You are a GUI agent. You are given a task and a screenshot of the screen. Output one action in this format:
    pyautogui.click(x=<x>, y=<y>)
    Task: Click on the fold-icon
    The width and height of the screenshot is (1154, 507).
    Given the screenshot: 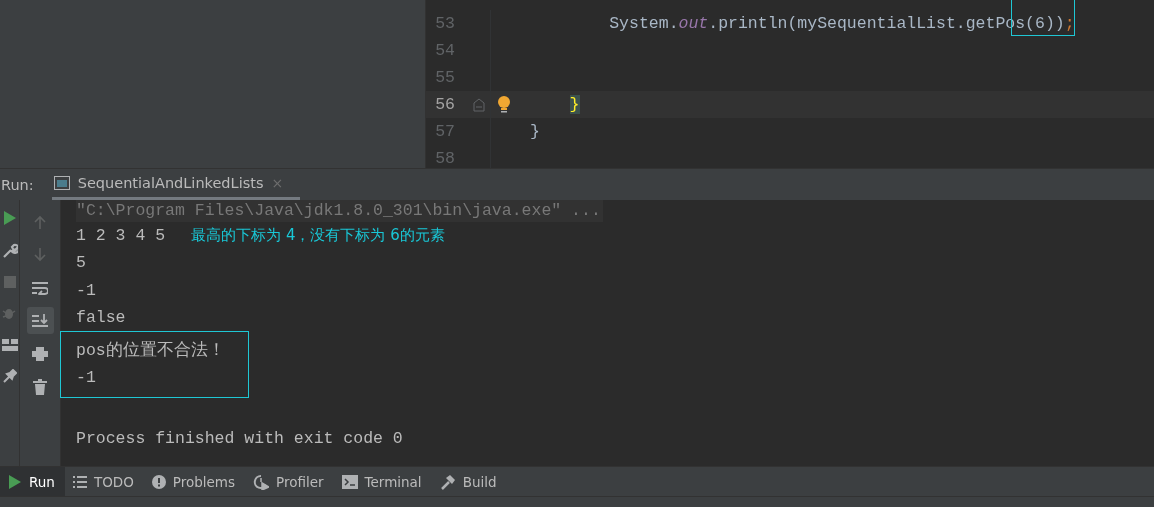 What is the action you would take?
    pyautogui.click(x=479, y=104)
    